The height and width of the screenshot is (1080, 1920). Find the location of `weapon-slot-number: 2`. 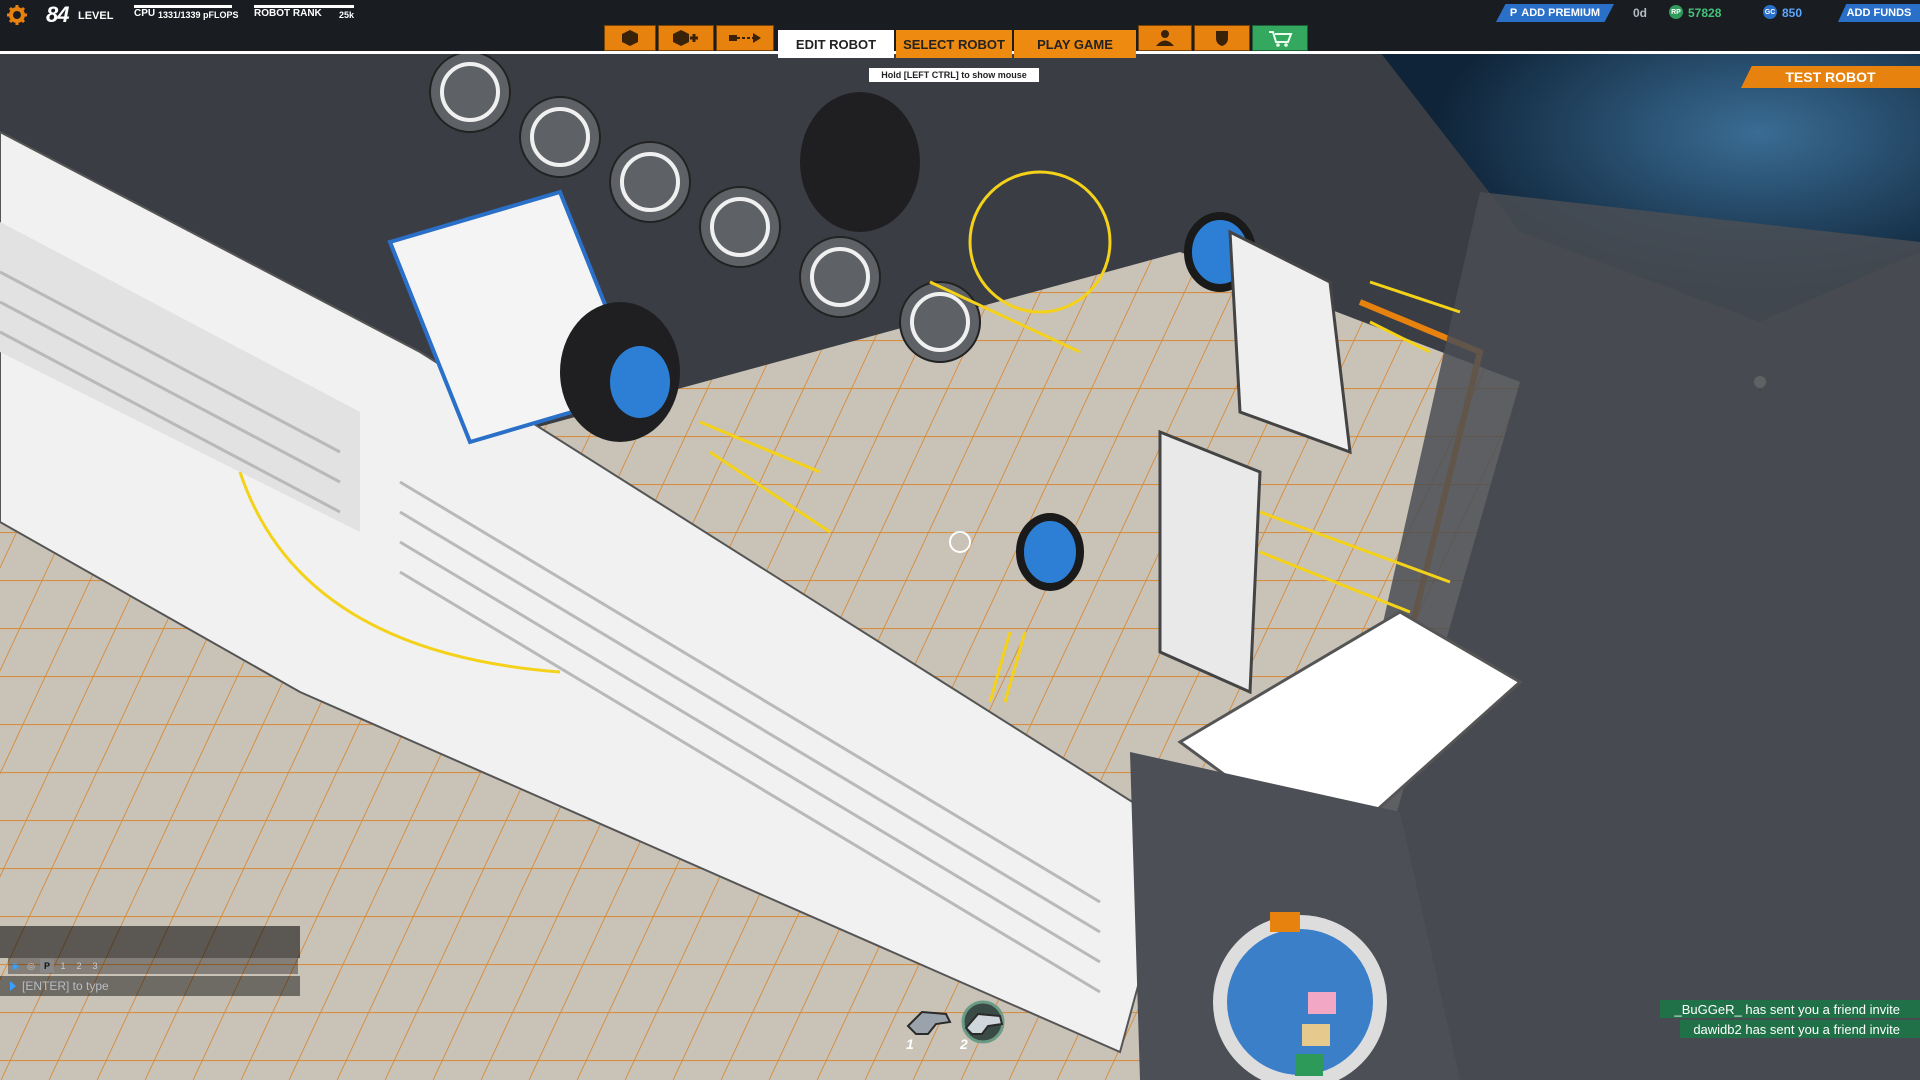

weapon-slot-number: 2 is located at coordinates (964, 1044).